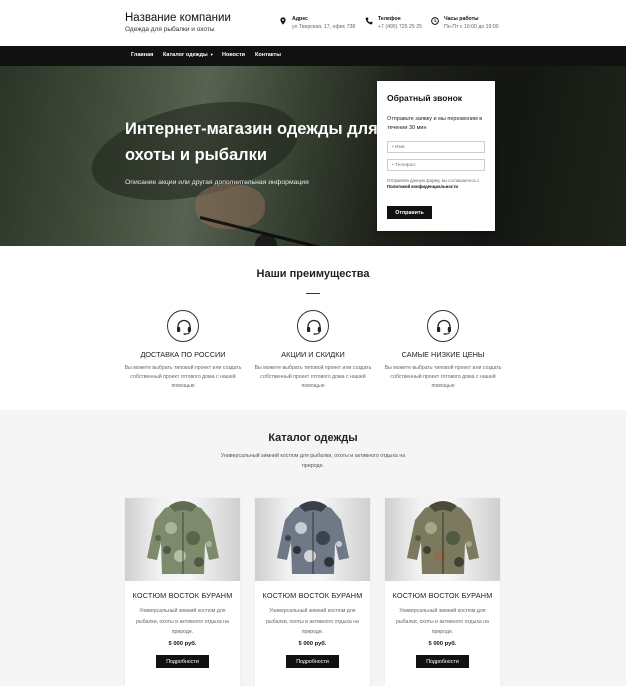 This screenshot has height=686, width=626. What do you see at coordinates (313, 438) in the screenshot?
I see `catalog-title: Каталог одежды` at bounding box center [313, 438].